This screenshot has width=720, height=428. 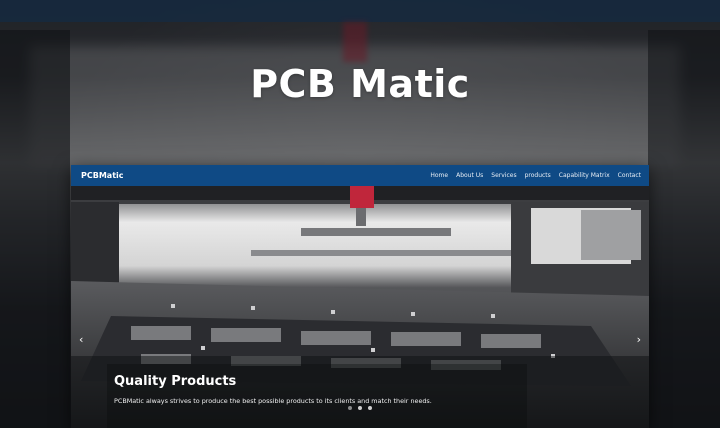 I want to click on hero-title: PCB Matic, so click(x=360, y=84).